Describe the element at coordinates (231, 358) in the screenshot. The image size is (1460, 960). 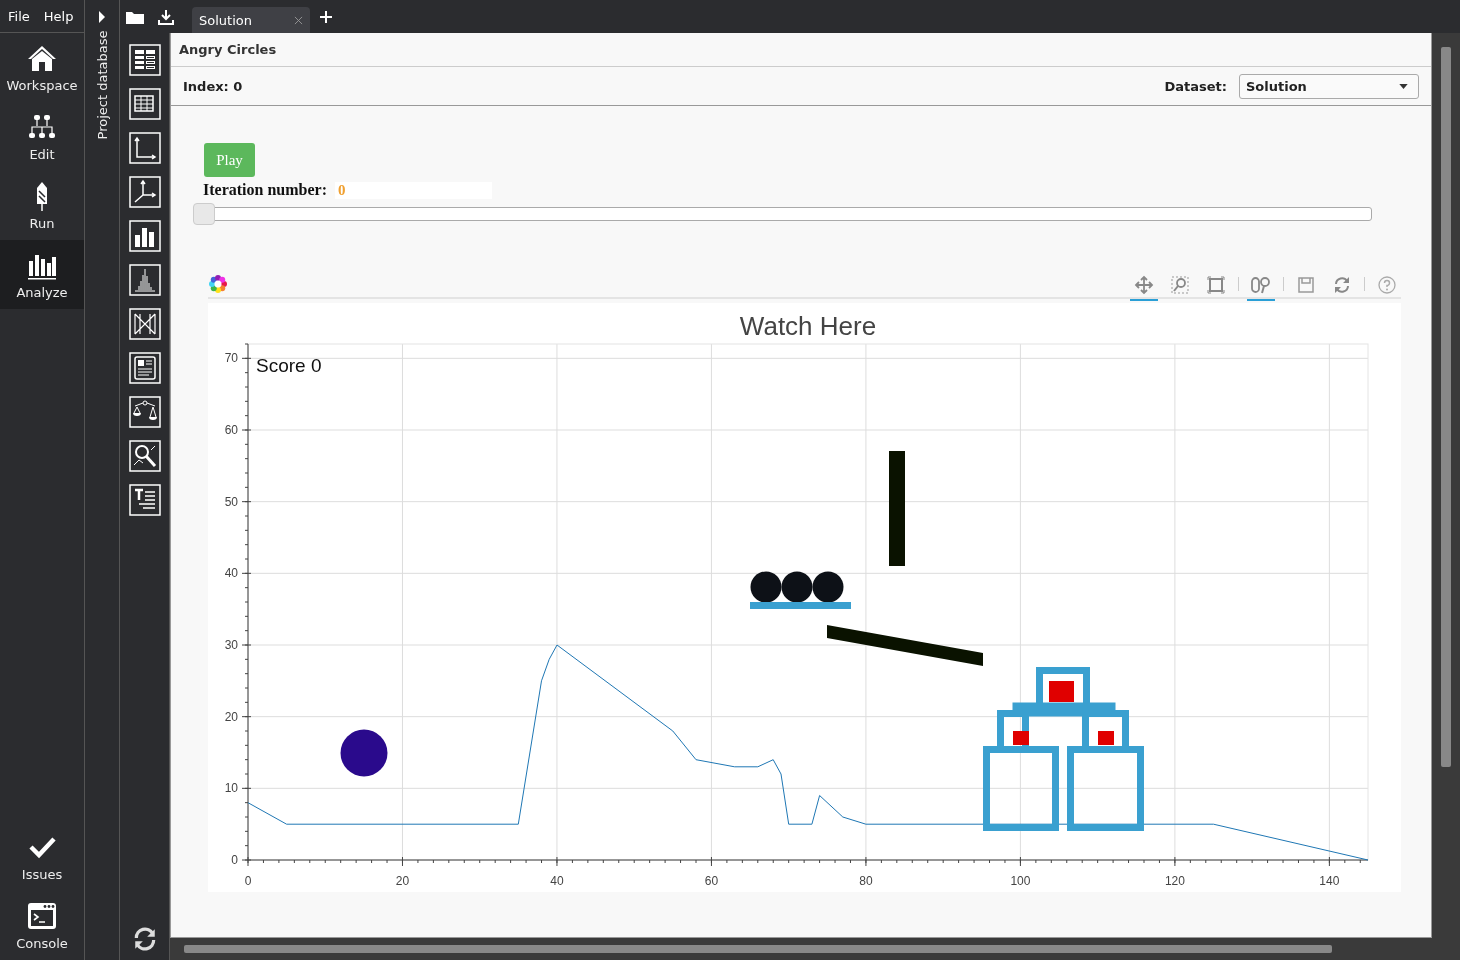
I see `y-tick-label: 70` at that location.